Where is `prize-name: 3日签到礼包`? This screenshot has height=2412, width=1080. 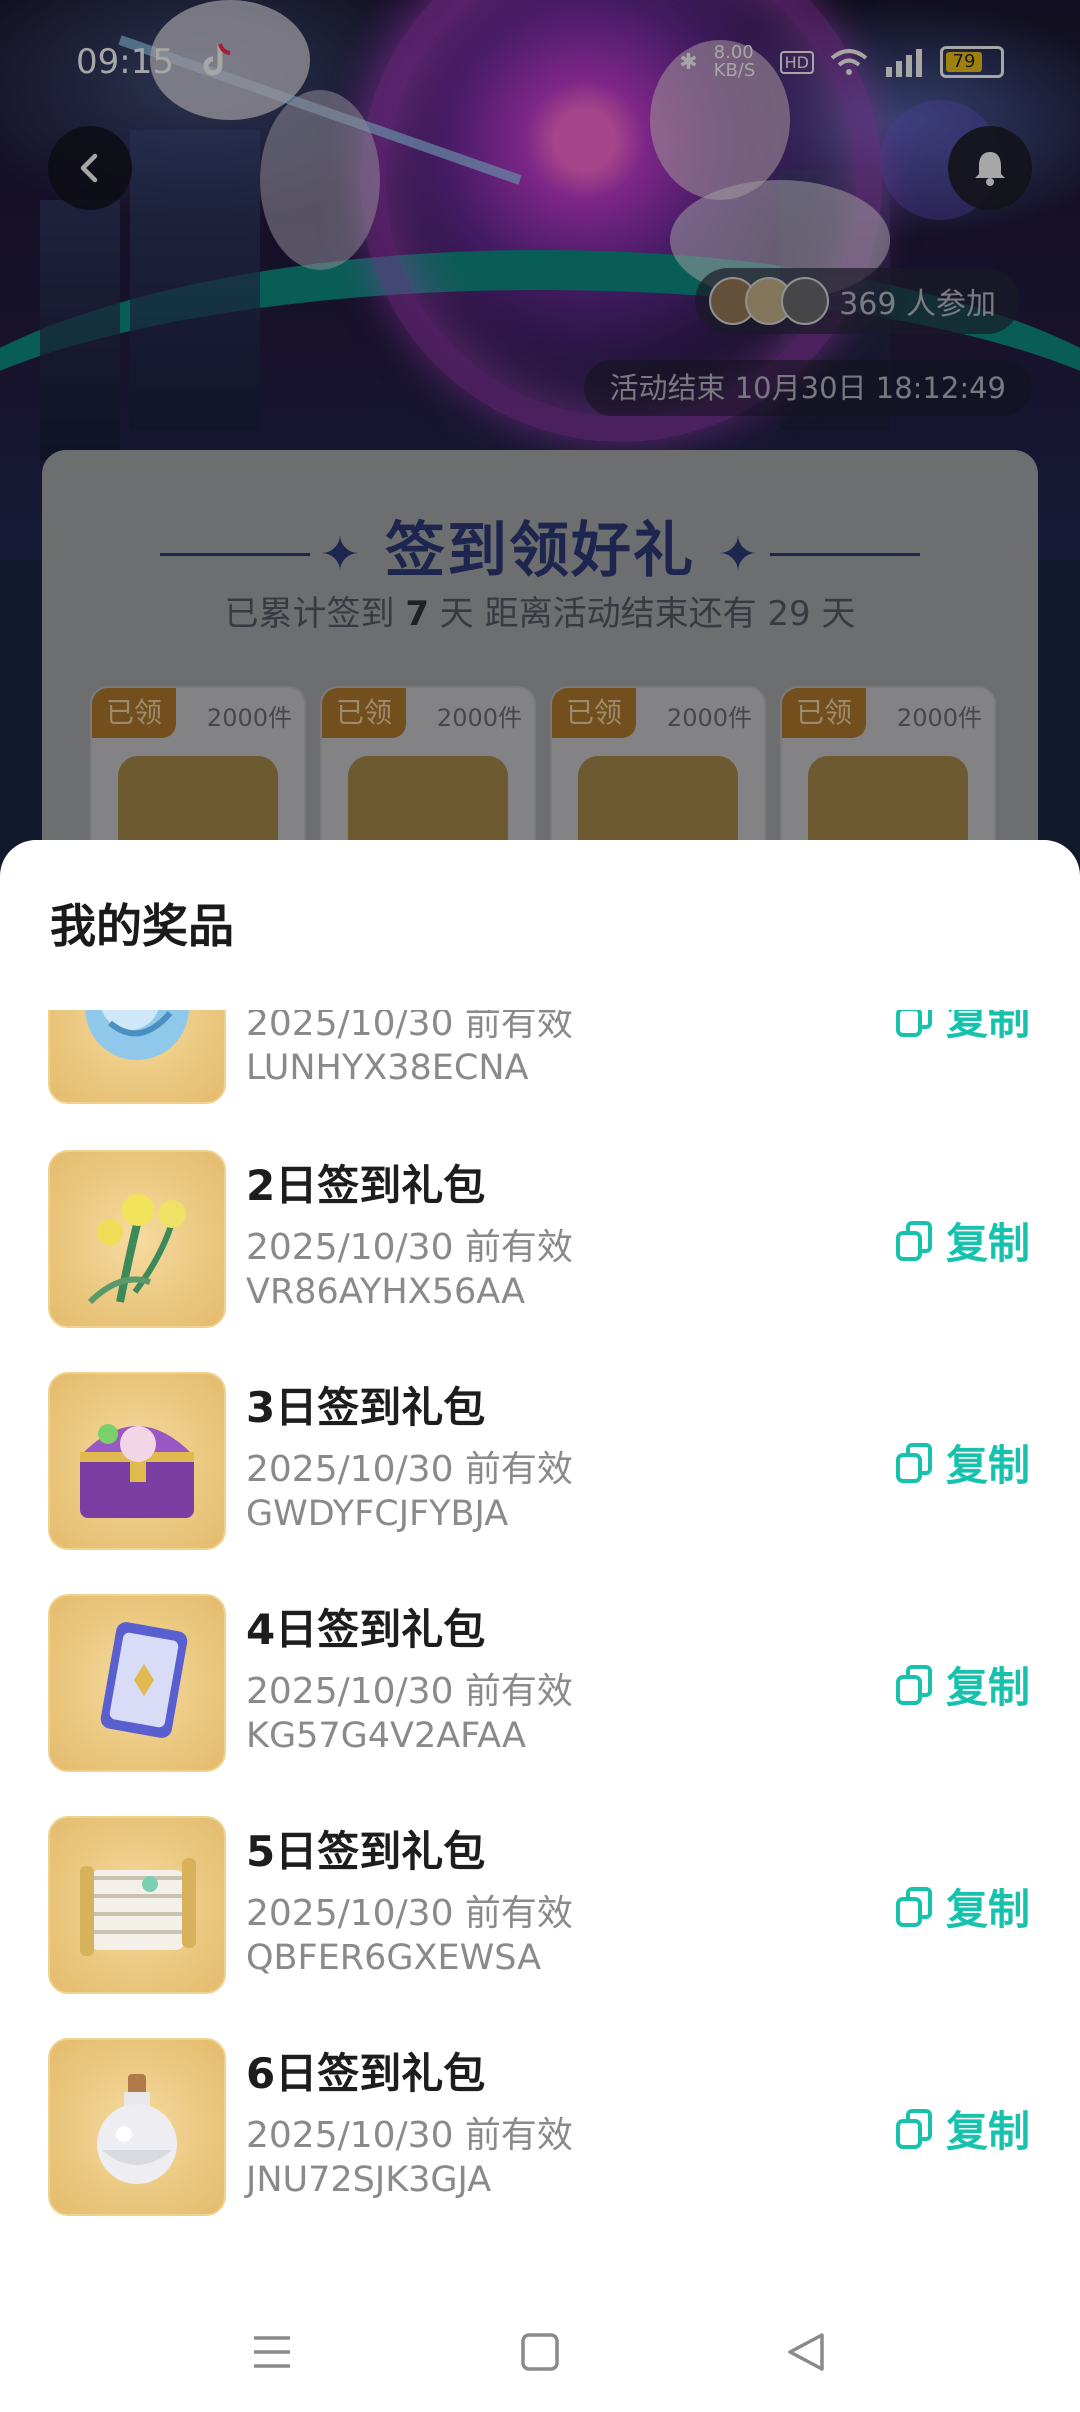 prize-name: 3日签到礼包 is located at coordinates (366, 1407).